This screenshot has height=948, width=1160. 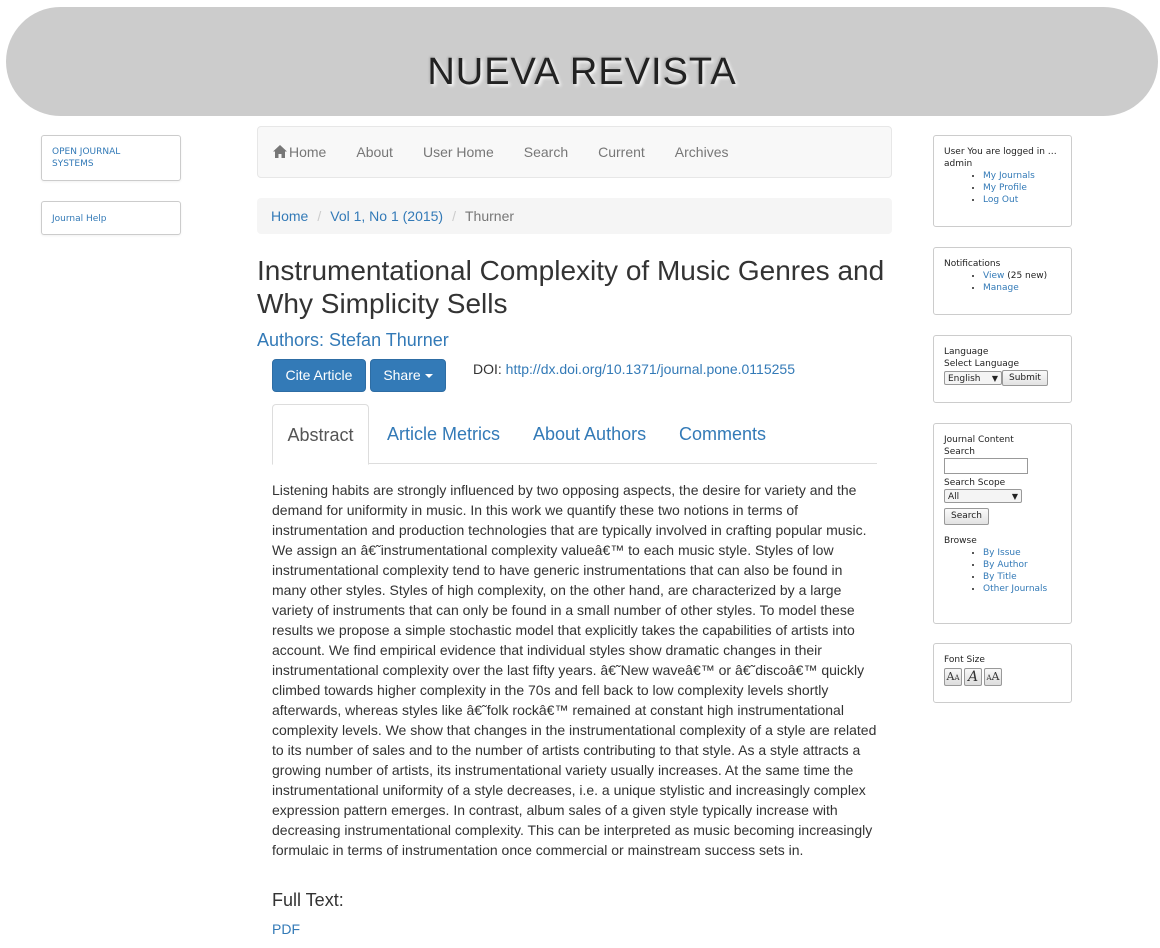 I want to click on font-smaller-icon: AA, so click(x=953, y=677).